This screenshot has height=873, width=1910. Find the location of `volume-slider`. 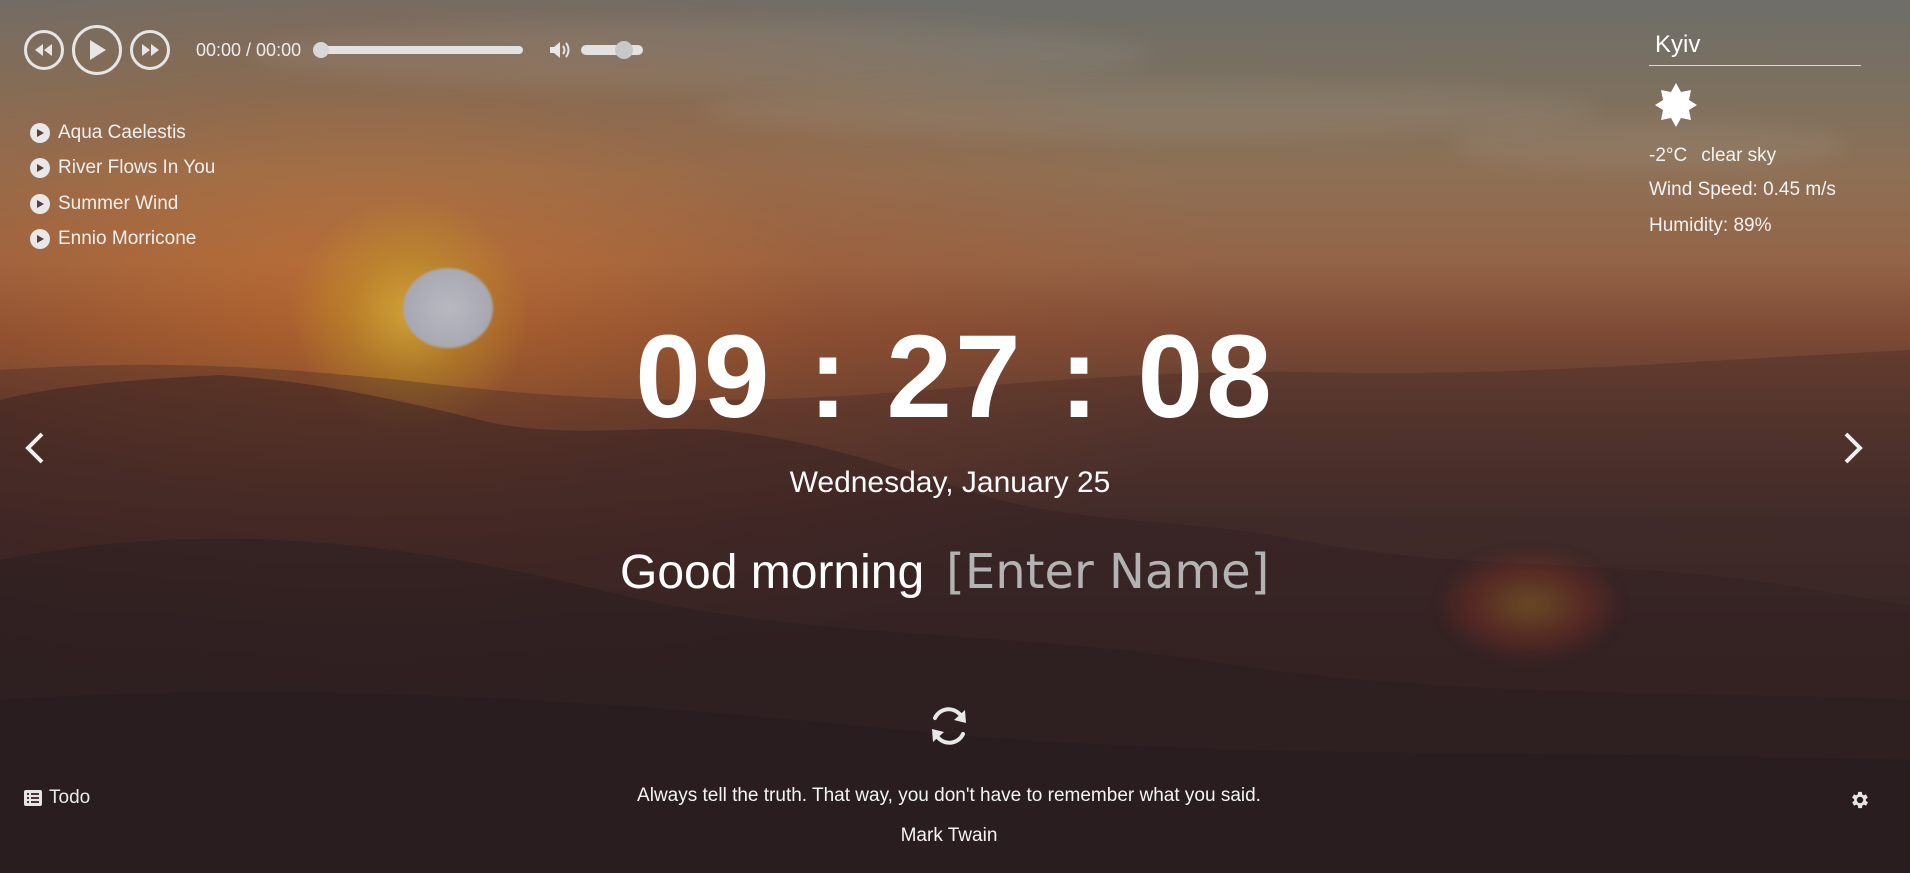

volume-slider is located at coordinates (612, 50).